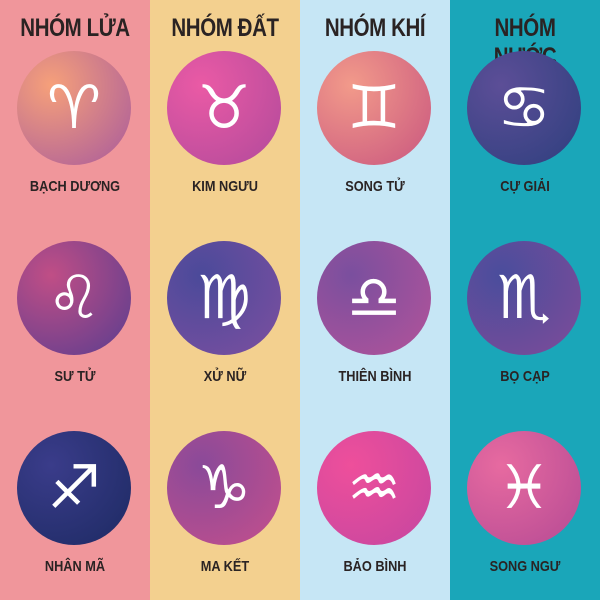 The image size is (600, 611). What do you see at coordinates (525, 566) in the screenshot?
I see `sign-label: SONG NGƯ` at bounding box center [525, 566].